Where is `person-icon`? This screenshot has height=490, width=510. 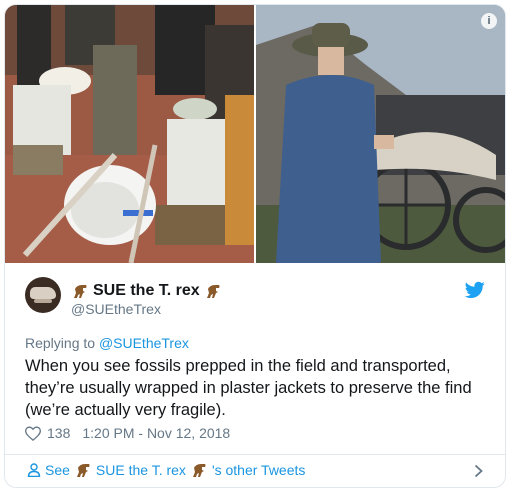 person-icon is located at coordinates (34, 470).